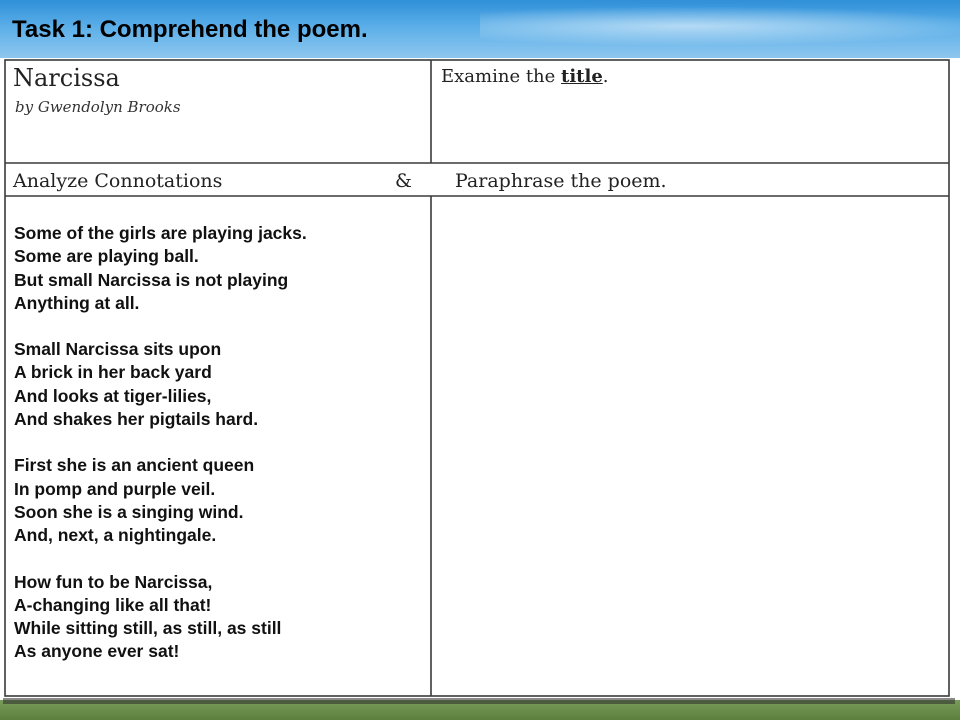 The height and width of the screenshot is (720, 960). What do you see at coordinates (118, 181) in the screenshot?
I see `analyze-connotations-label: Analyze Connotations` at bounding box center [118, 181].